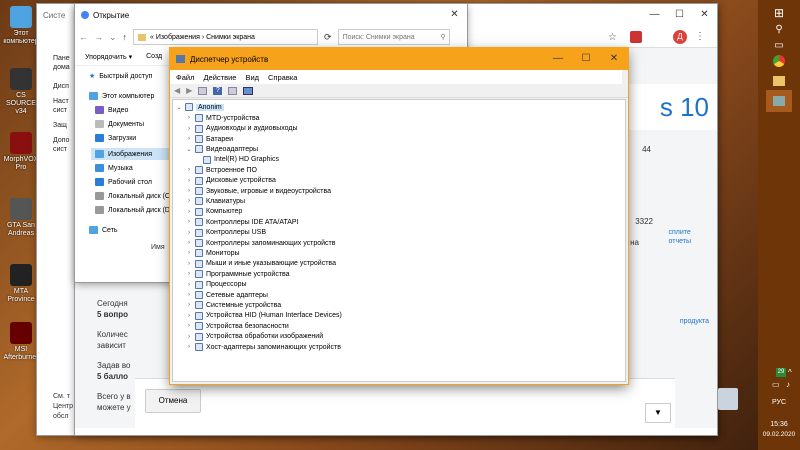 The width and height of the screenshot is (800, 450). I want to click on tree-category: › MTD-устройства, so click(222, 118).